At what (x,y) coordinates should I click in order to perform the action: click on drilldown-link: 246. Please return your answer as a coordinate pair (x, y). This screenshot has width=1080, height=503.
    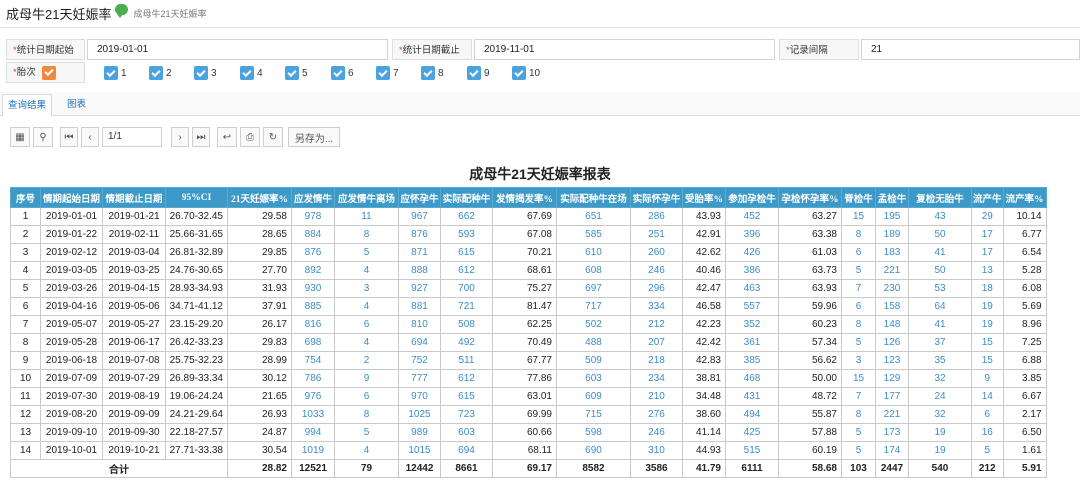
    Looking at the image, I should click on (656, 432).